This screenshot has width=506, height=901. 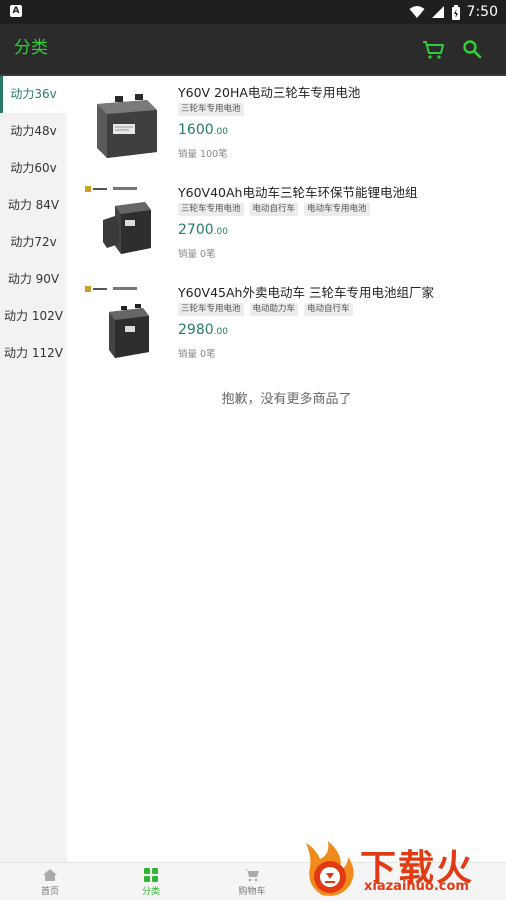 I want to click on status-icons: 7:50, so click(x=453, y=12).